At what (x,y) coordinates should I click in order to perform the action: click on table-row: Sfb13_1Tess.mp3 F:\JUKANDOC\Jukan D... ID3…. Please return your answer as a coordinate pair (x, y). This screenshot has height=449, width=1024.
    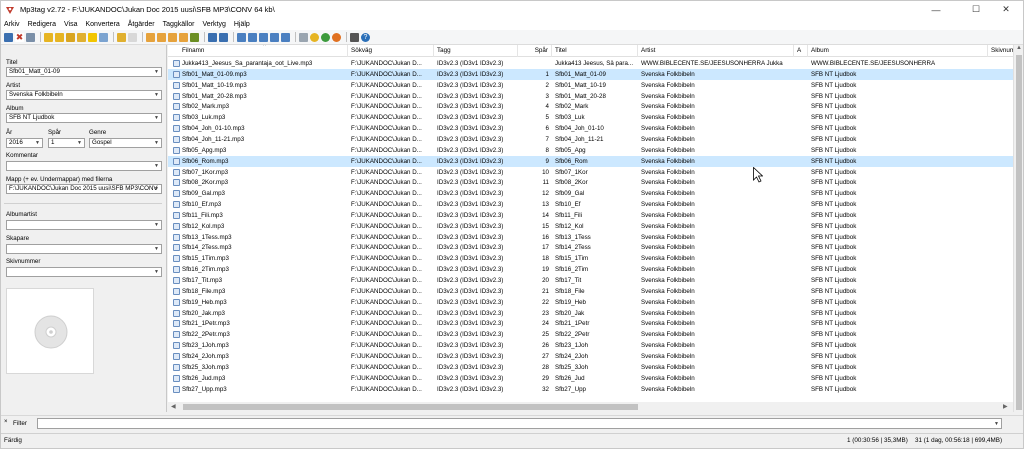
    Looking at the image, I should click on (590, 237).